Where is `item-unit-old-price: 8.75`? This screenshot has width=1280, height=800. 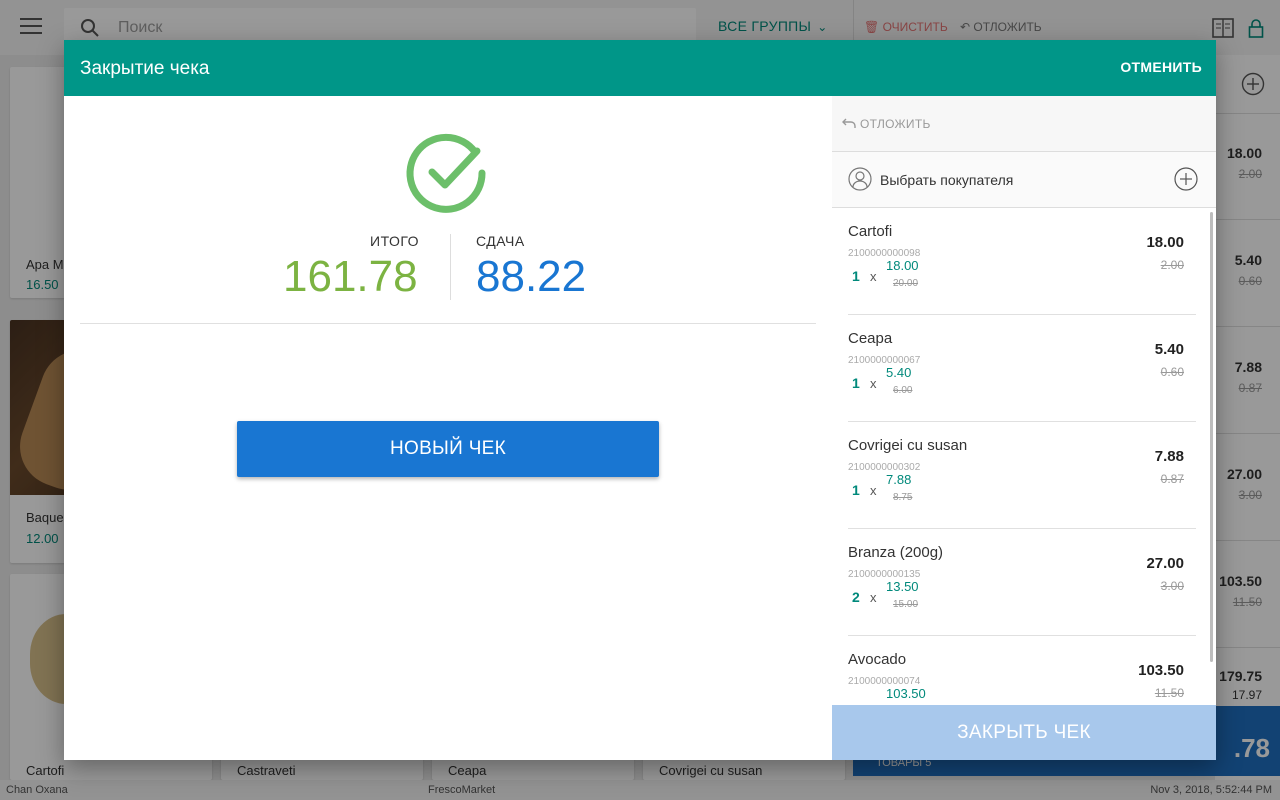
item-unit-old-price: 8.75 is located at coordinates (903, 497).